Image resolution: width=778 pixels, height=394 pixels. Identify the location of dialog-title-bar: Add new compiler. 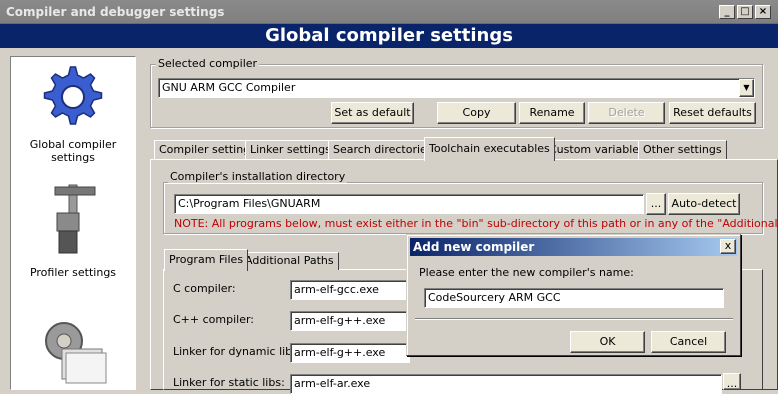
(573, 247).